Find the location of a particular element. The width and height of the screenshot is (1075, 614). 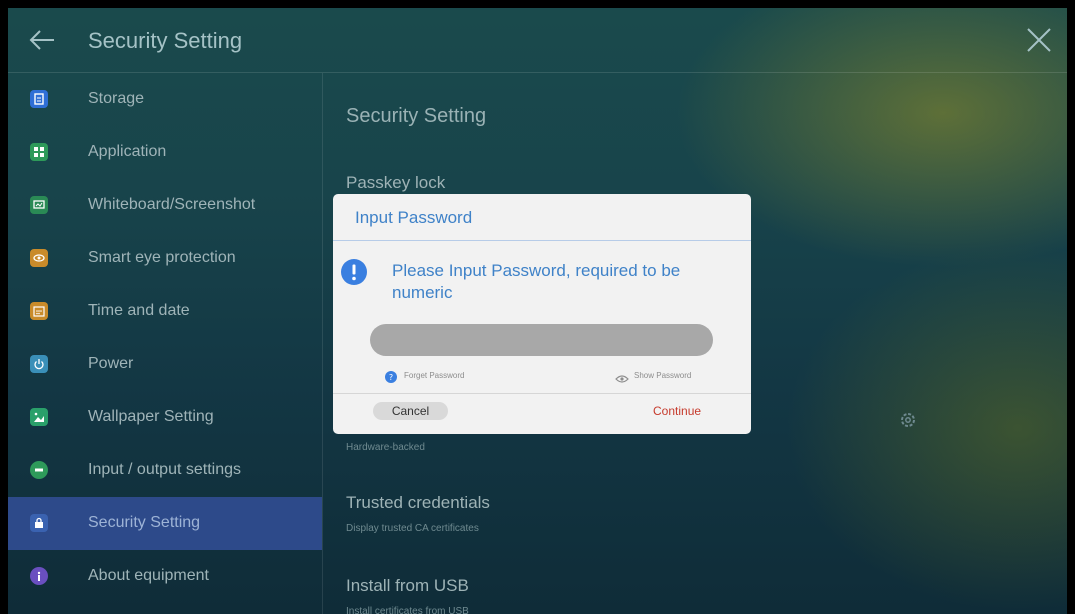

gear-icon is located at coordinates (908, 420).